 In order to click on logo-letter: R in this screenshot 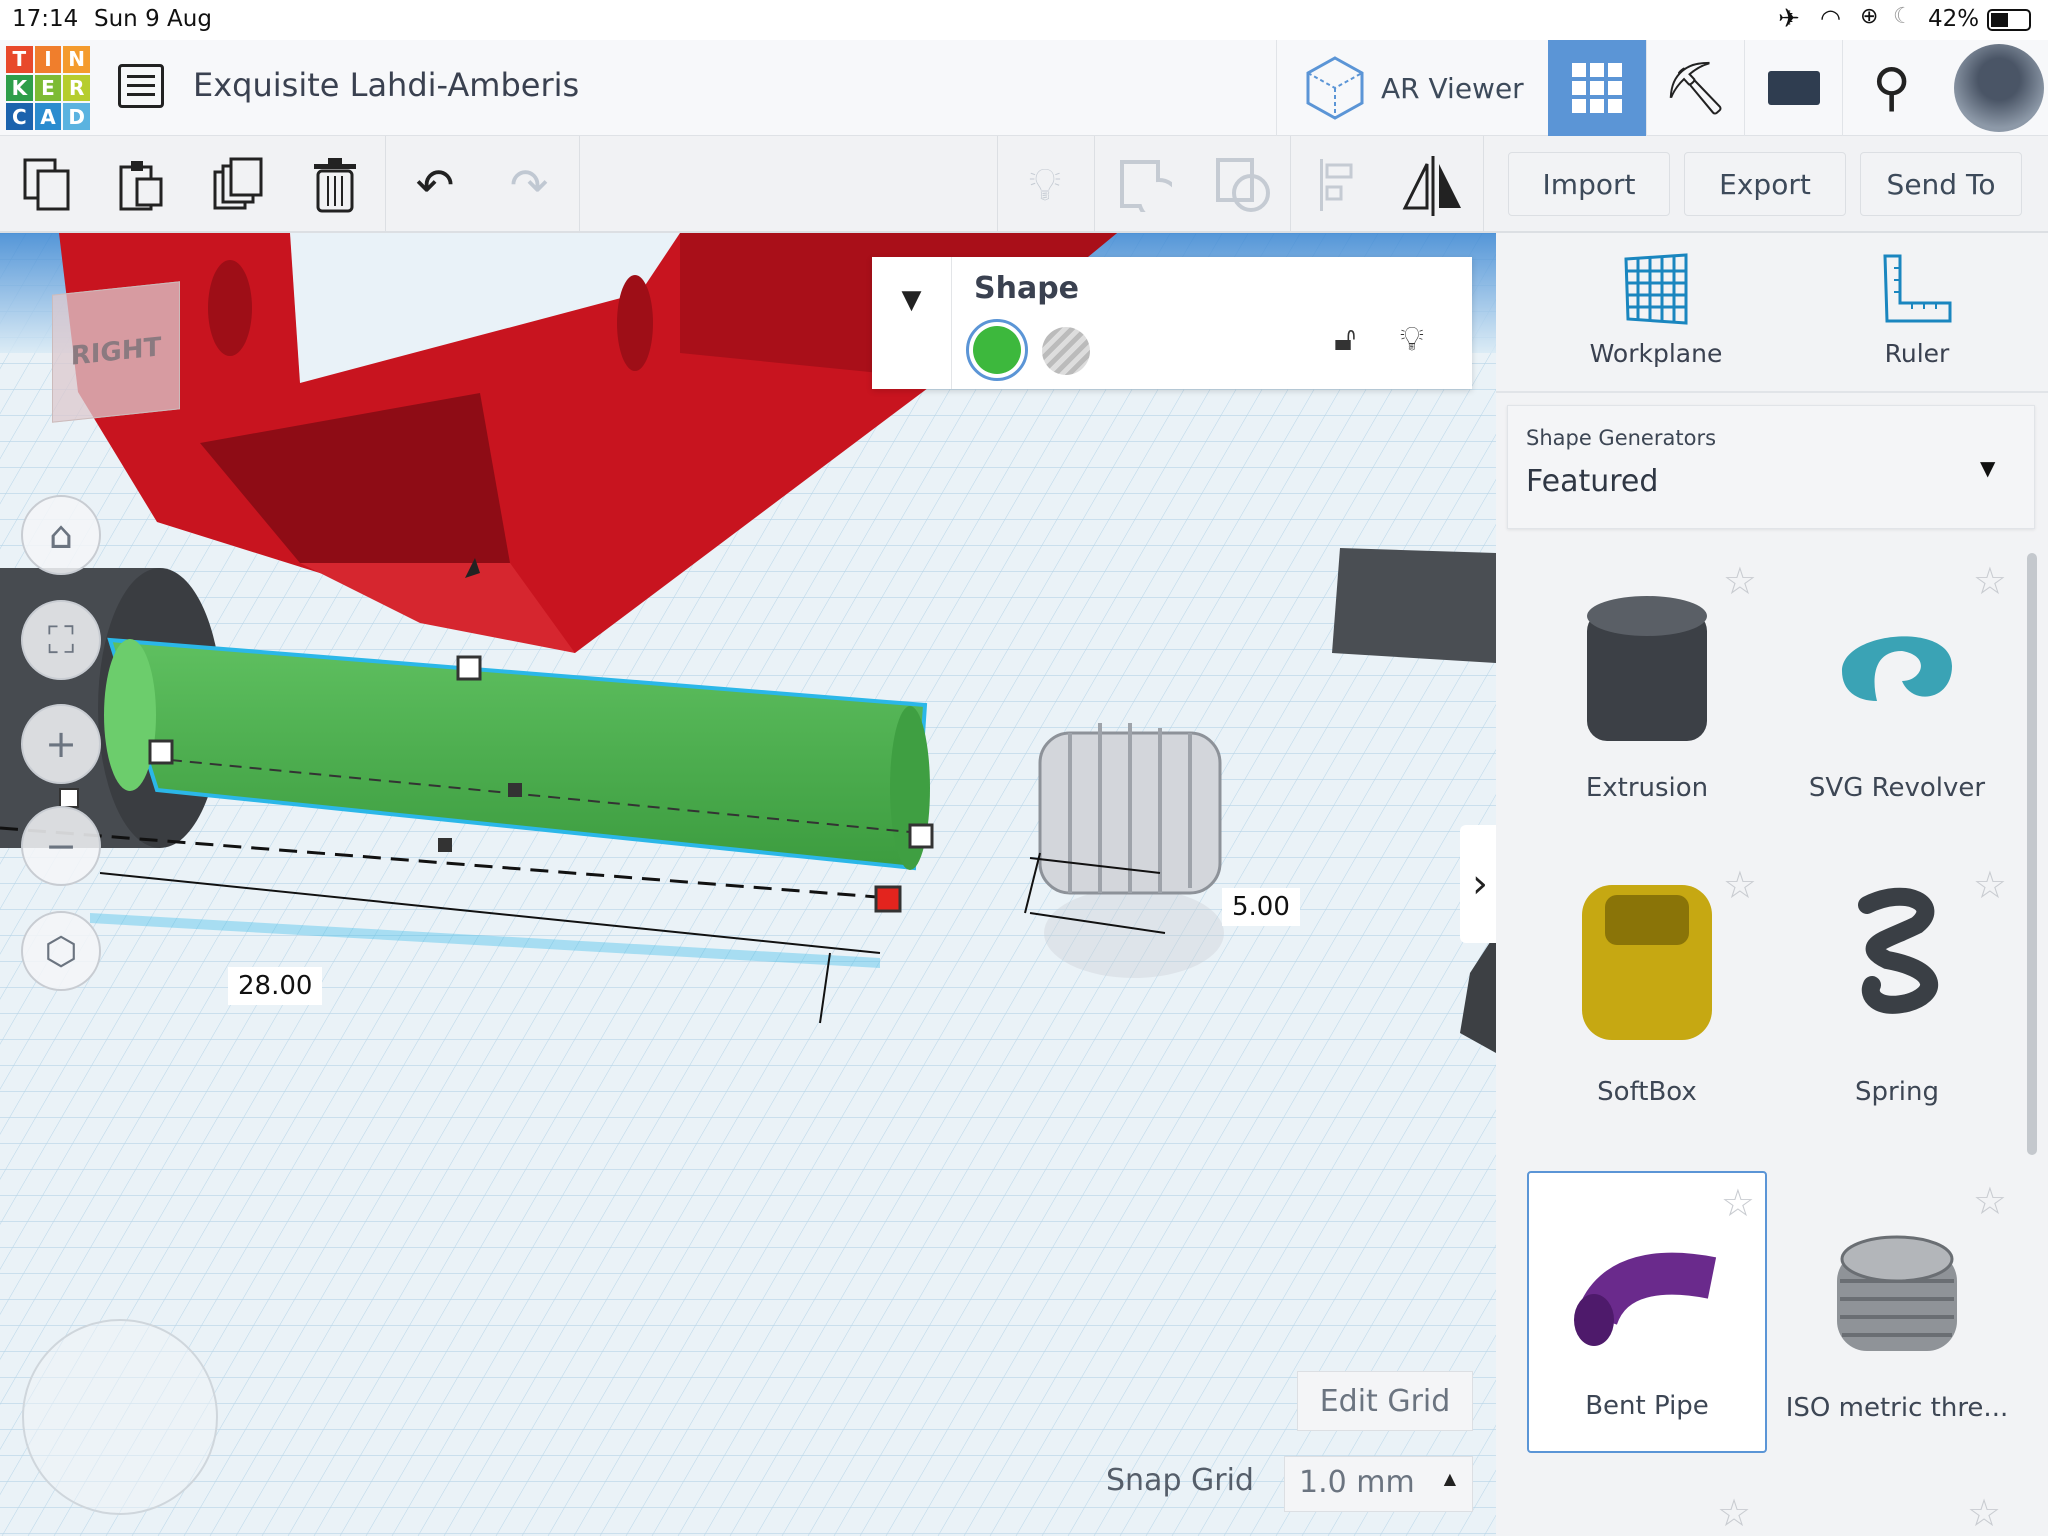, I will do `click(76, 88)`.